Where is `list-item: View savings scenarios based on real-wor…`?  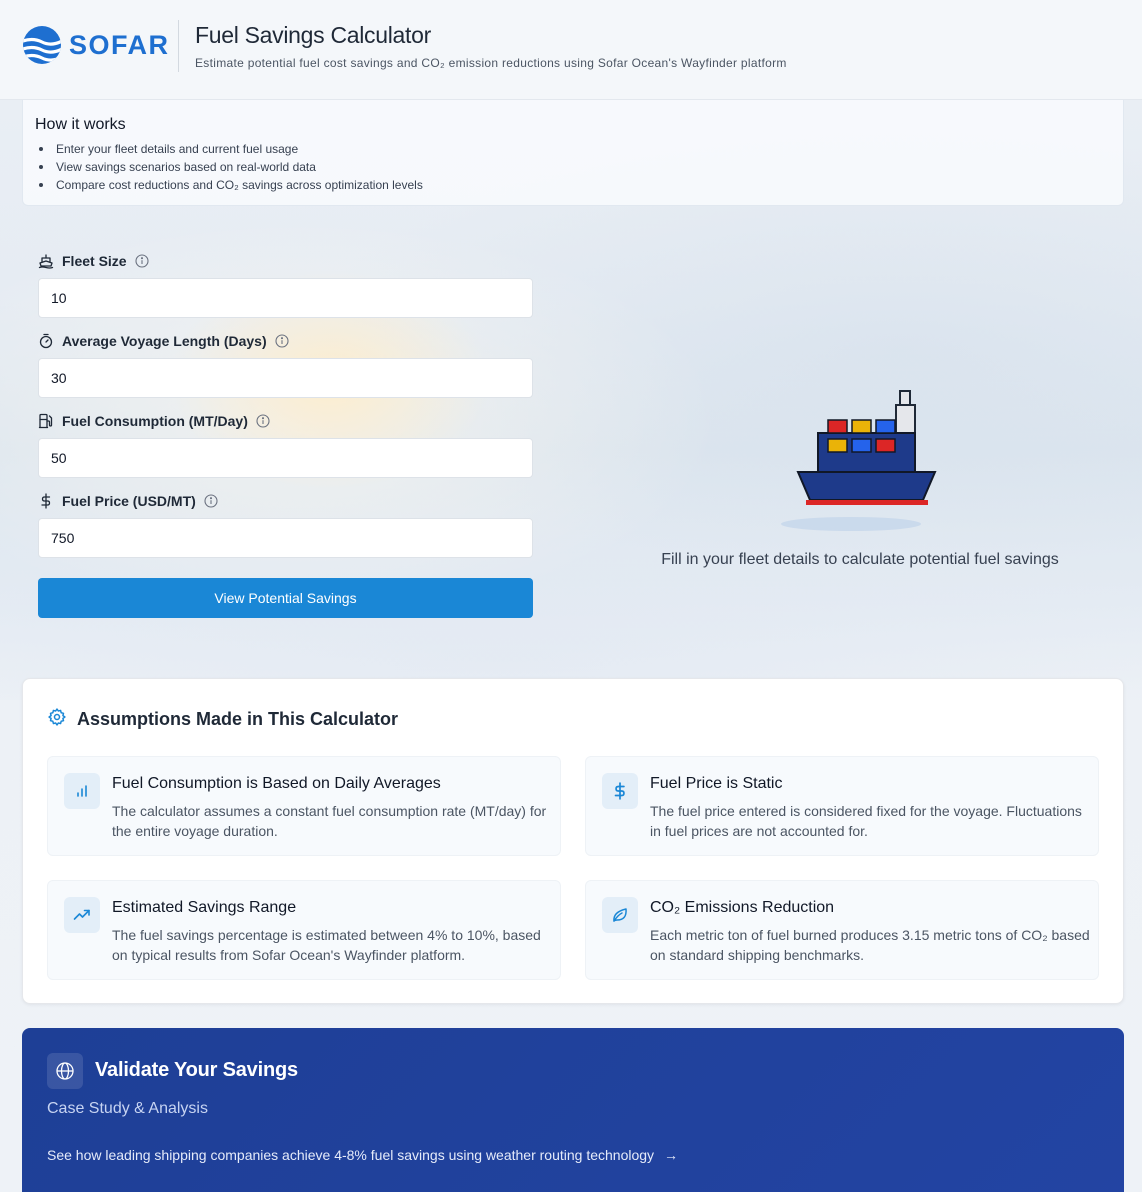
list-item: View savings scenarios based on real-wor… is located at coordinates (573, 167).